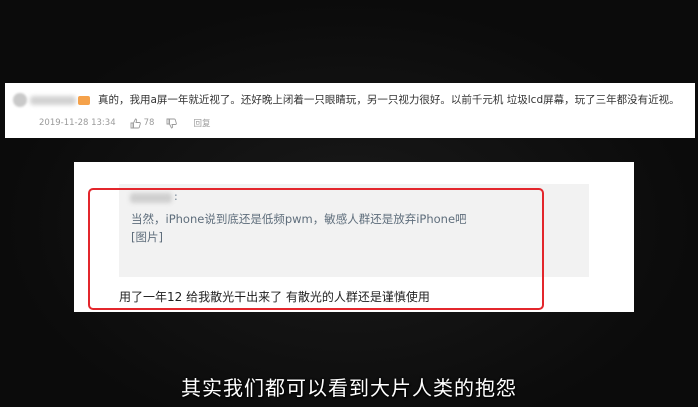 The width and height of the screenshot is (698, 407). I want to click on vip-badge-icon, so click(84, 100).